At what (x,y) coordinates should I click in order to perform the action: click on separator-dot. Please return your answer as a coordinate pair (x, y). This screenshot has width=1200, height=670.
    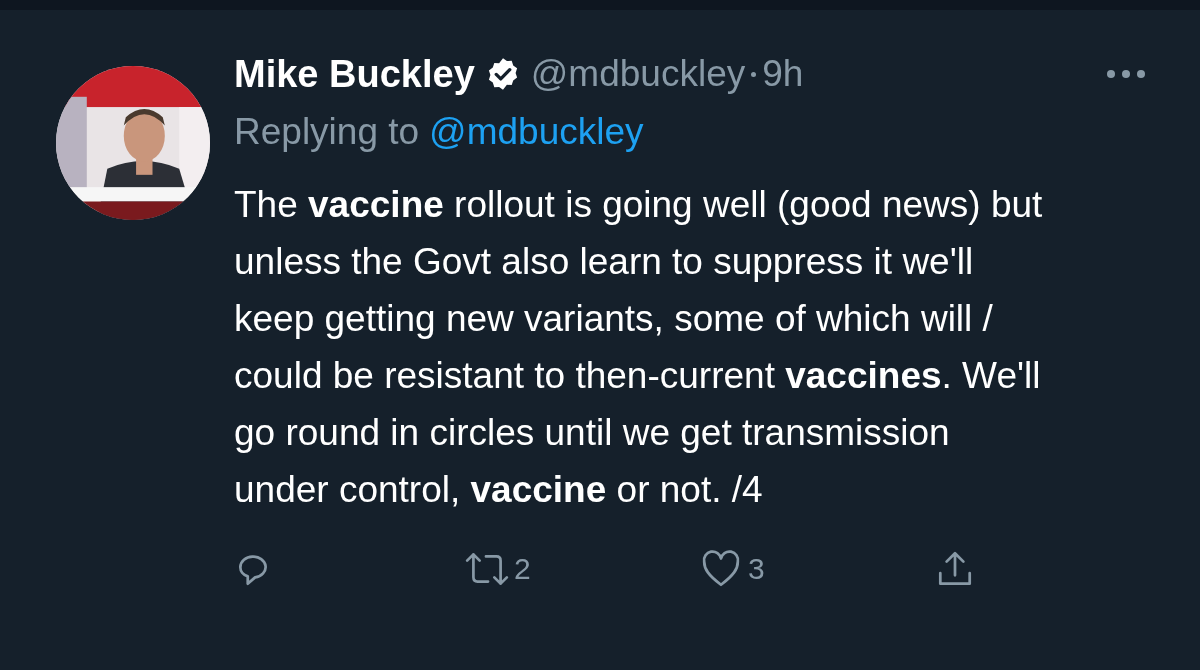
    Looking at the image, I should click on (754, 74).